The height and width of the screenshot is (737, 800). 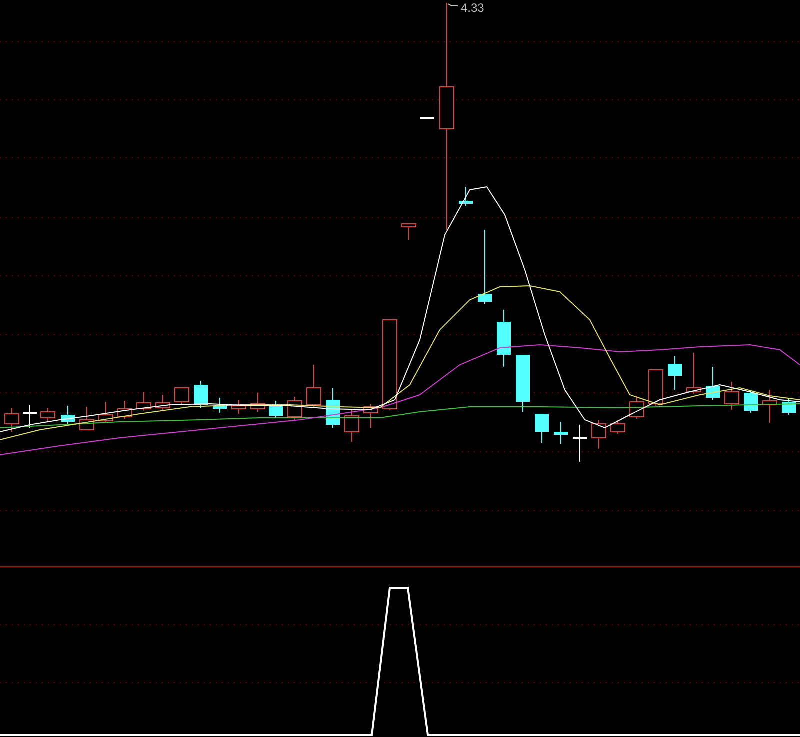 I want to click on leader-line, so click(x=453, y=5).